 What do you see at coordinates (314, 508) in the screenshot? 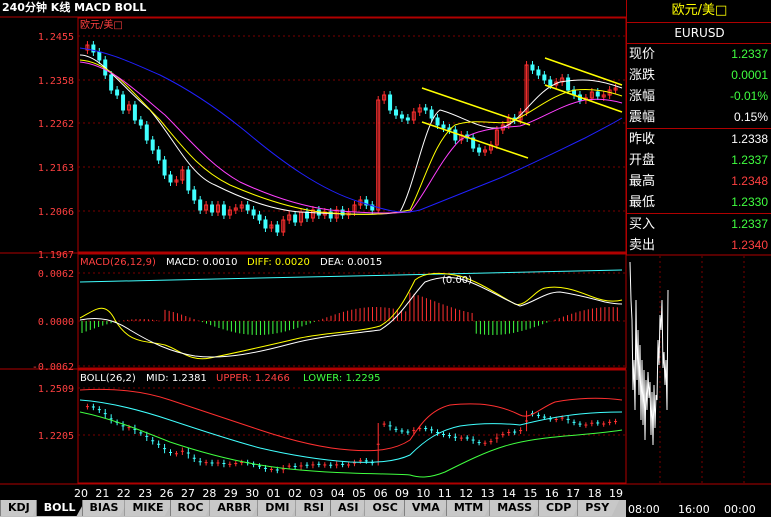
I see `tab-rsi: RSI` at bounding box center [314, 508].